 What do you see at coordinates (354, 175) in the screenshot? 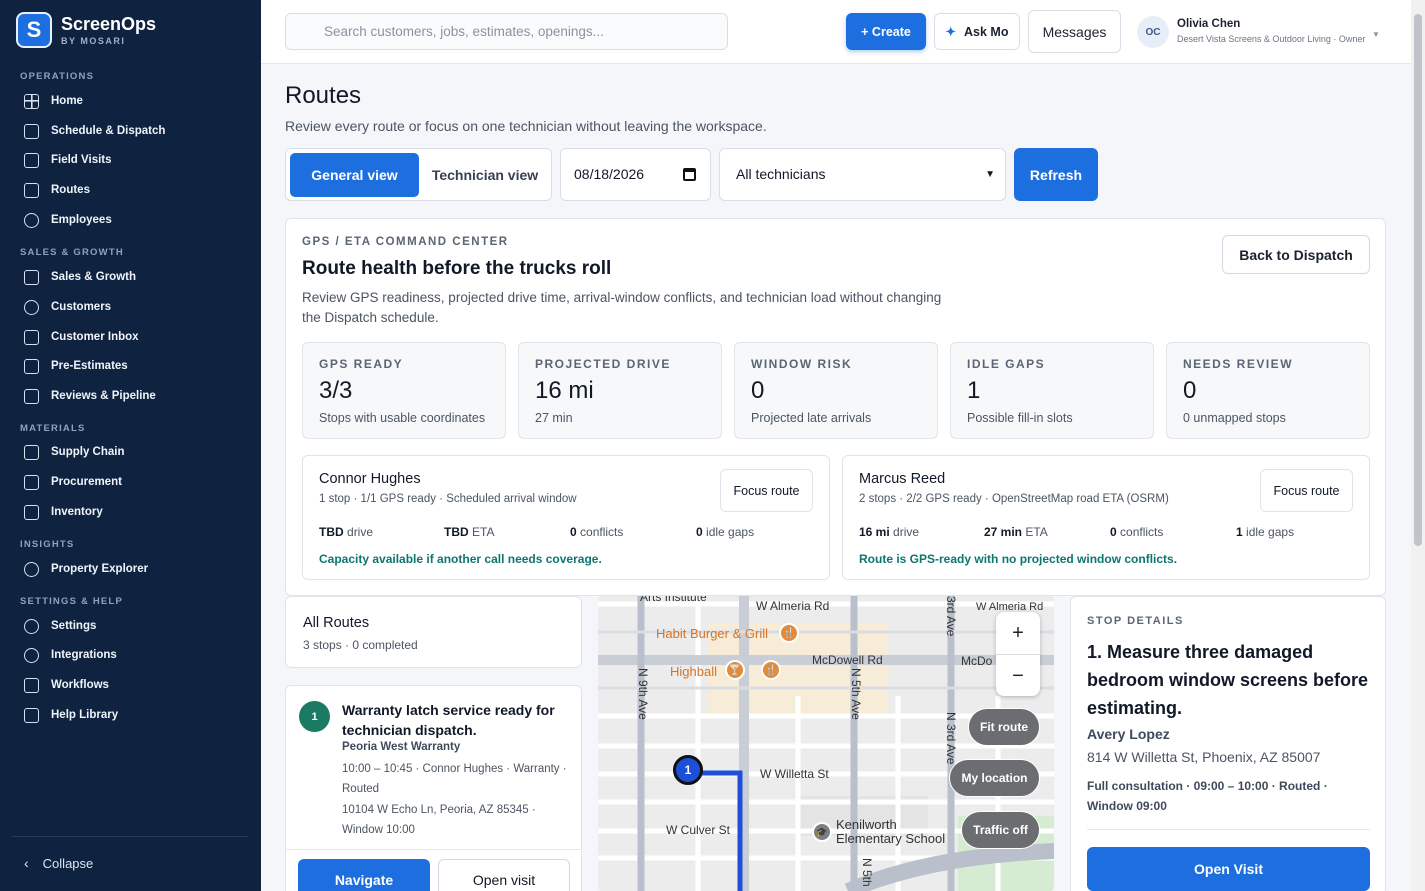
I see `general-view-tab: General view` at bounding box center [354, 175].